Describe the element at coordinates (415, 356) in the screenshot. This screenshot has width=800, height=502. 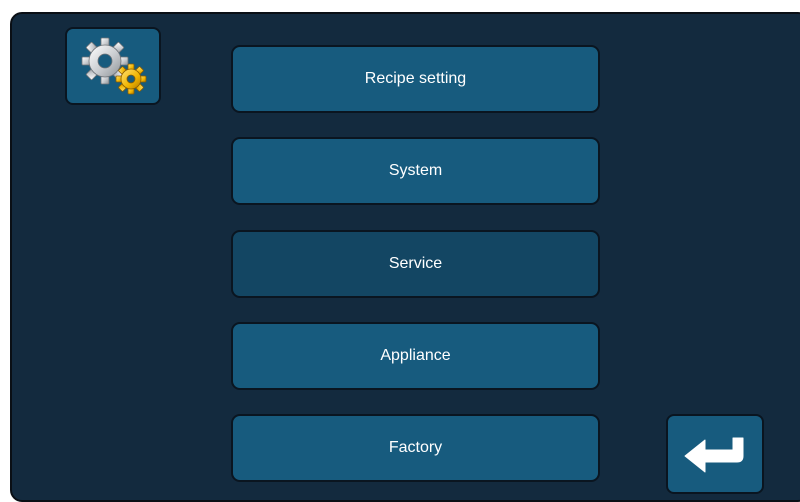
I see `appliance-button: Appliance` at that location.